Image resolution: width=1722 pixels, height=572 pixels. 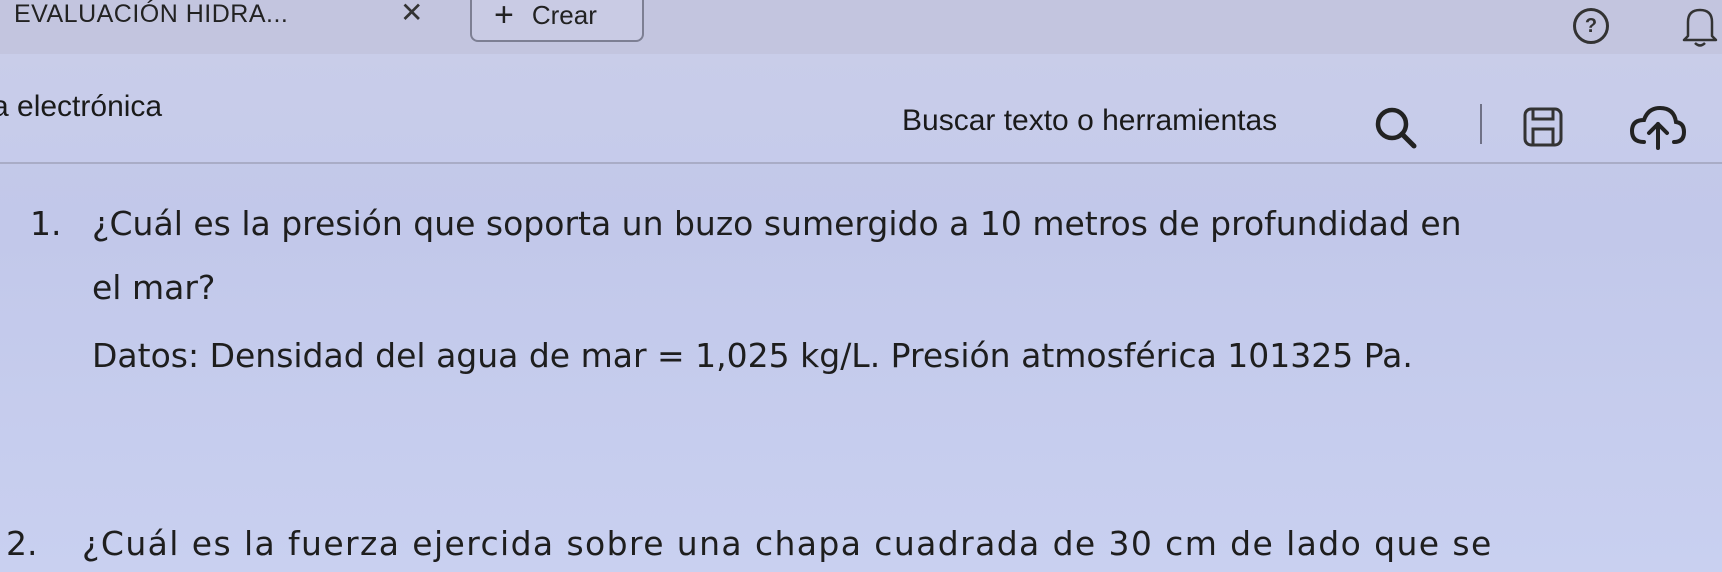 What do you see at coordinates (861, 27) in the screenshot?
I see `tab-bar: EVALUACIÓN HIDRA... ✕ + Crear ?` at bounding box center [861, 27].